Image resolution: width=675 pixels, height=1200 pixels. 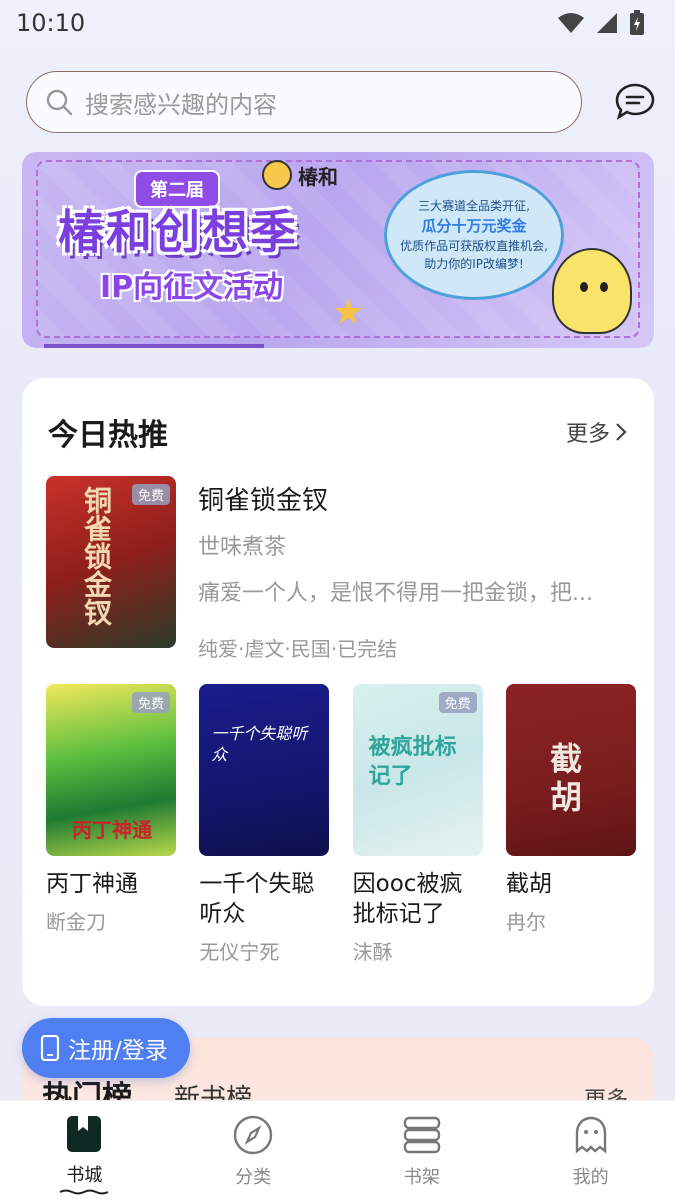 I want to click on bubble-line-3: 优质作品可获版权直推机会,, so click(x=474, y=246).